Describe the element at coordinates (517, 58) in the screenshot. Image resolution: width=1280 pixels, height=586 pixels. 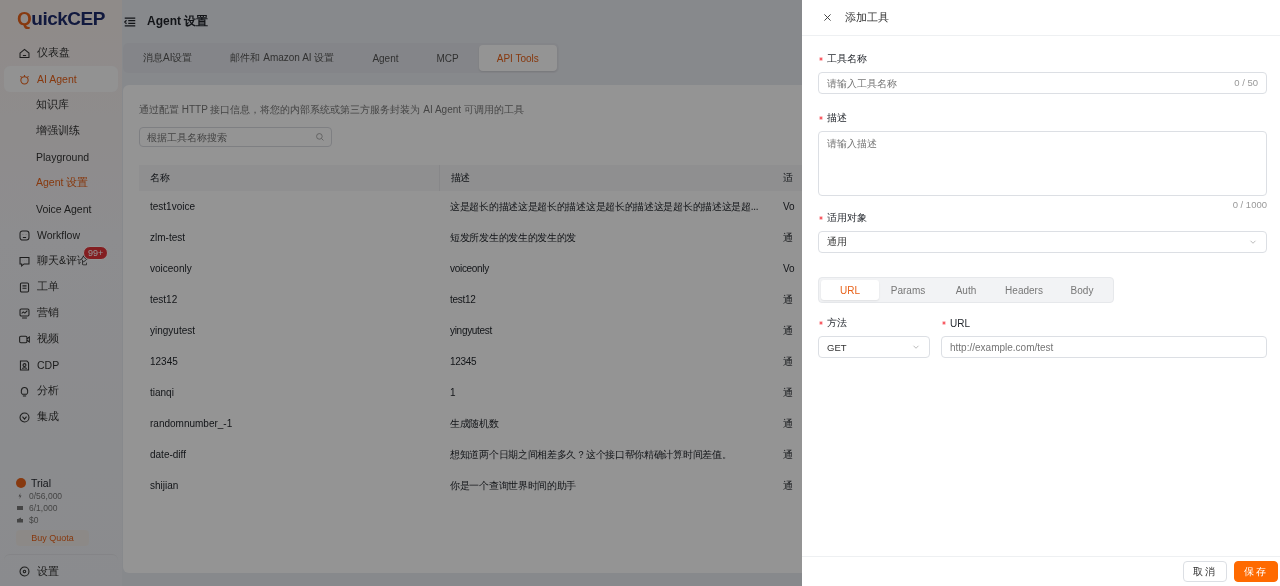
I see `tab: API Tools` at that location.